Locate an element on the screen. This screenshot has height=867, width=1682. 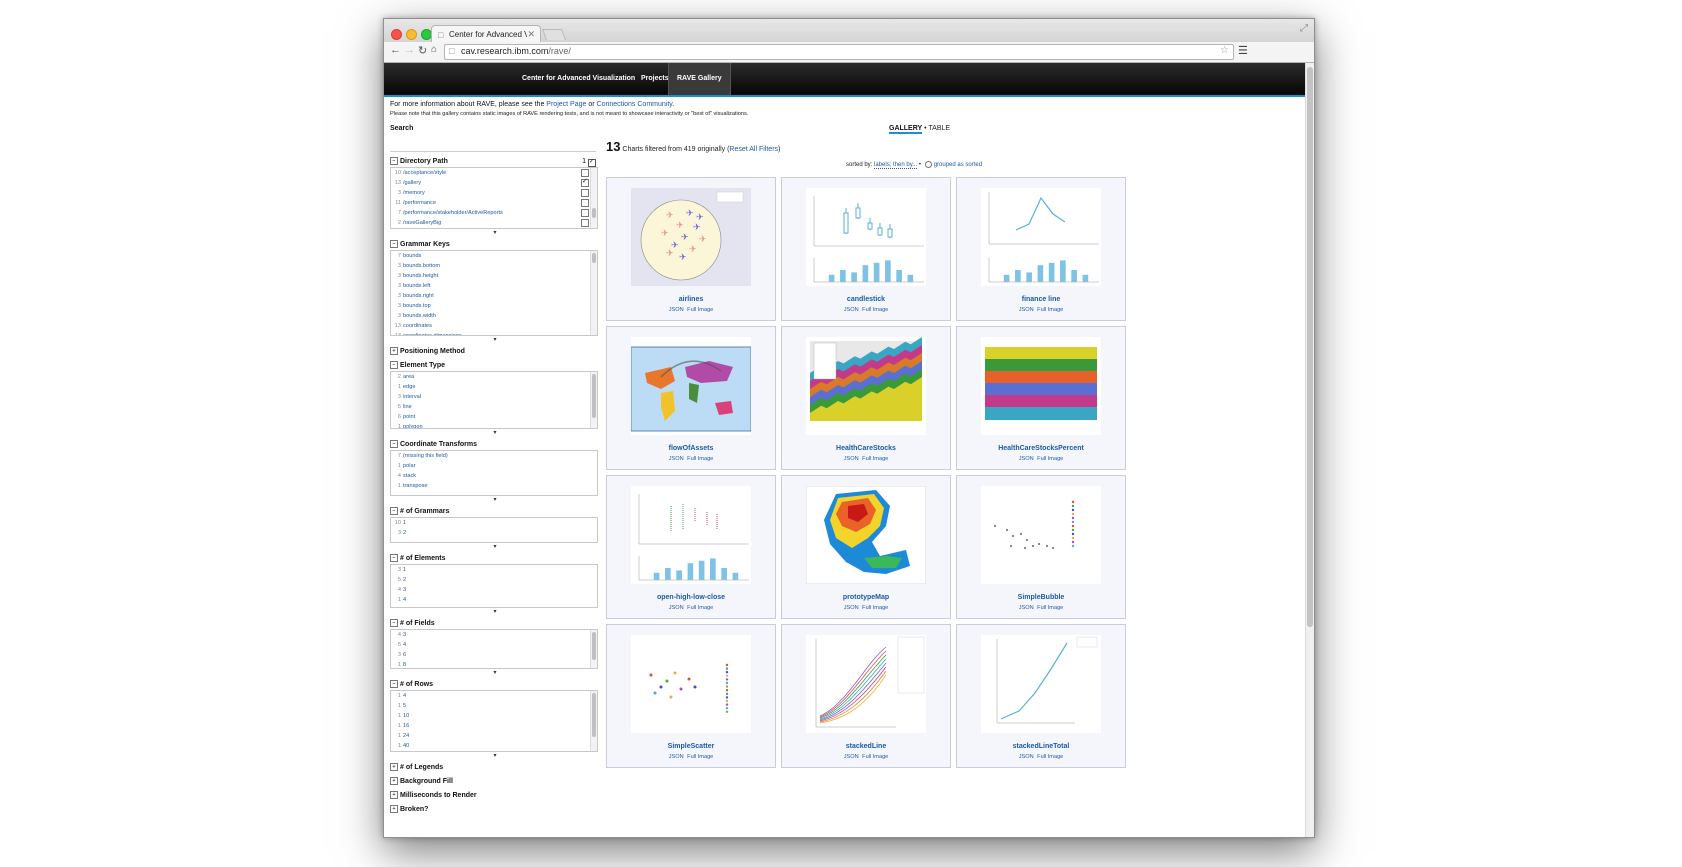
facet-header: − # of Elements is located at coordinates (495, 558).